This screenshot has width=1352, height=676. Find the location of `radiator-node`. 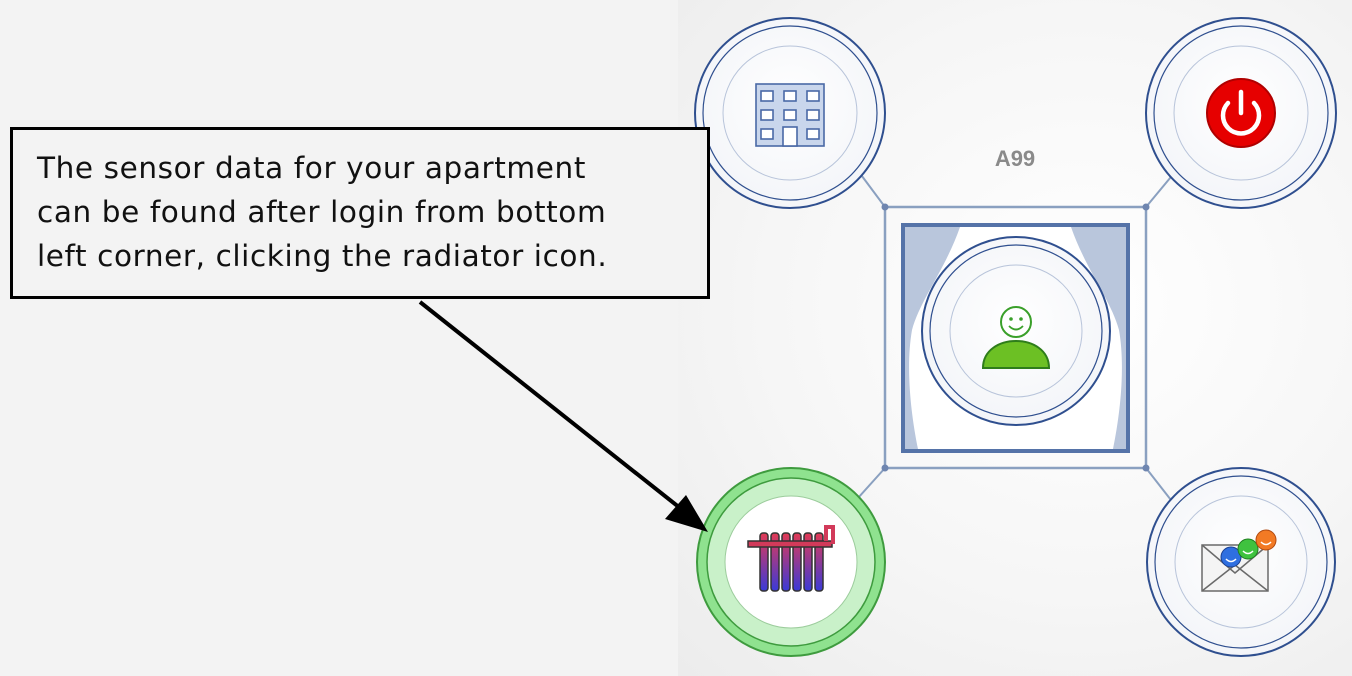

radiator-node is located at coordinates (791, 562).